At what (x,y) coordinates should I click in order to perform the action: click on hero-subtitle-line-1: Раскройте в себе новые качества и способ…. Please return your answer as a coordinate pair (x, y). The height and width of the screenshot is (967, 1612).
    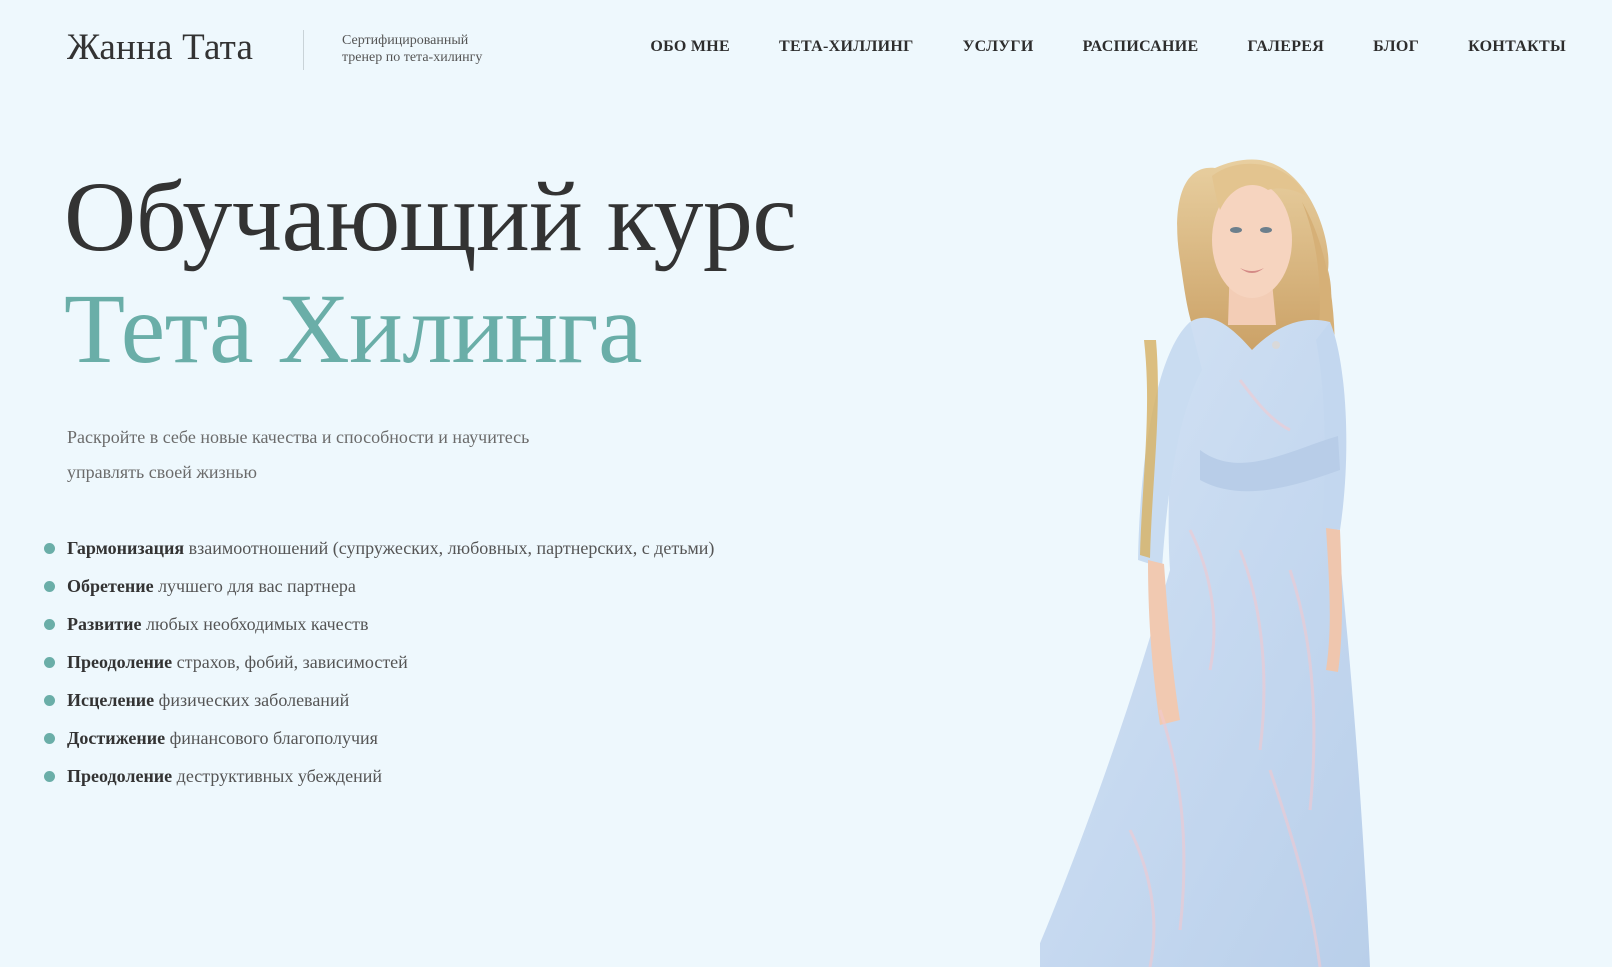
    Looking at the image, I should click on (298, 437).